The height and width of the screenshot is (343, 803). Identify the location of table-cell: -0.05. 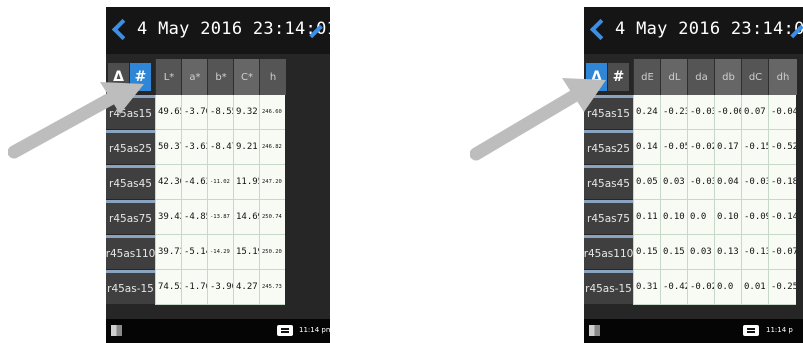
(673, 147).